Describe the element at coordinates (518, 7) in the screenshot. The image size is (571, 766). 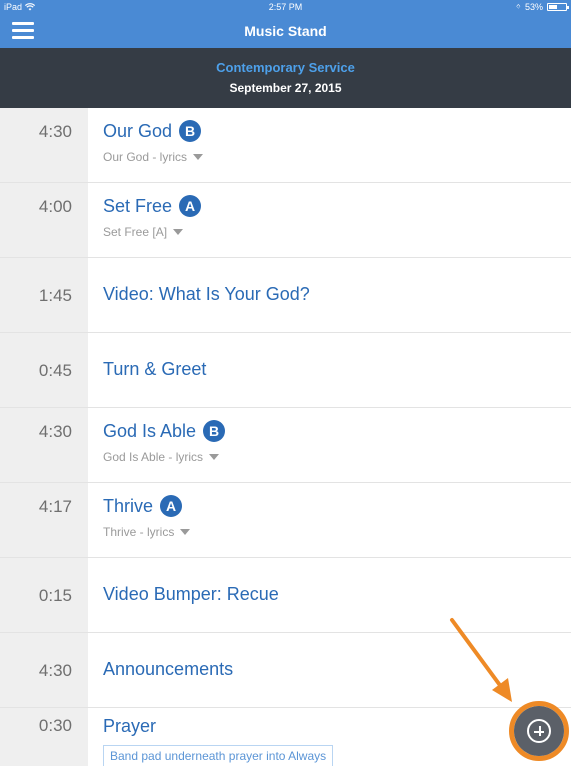
I see `bluetooth-icon: ᛜ` at that location.